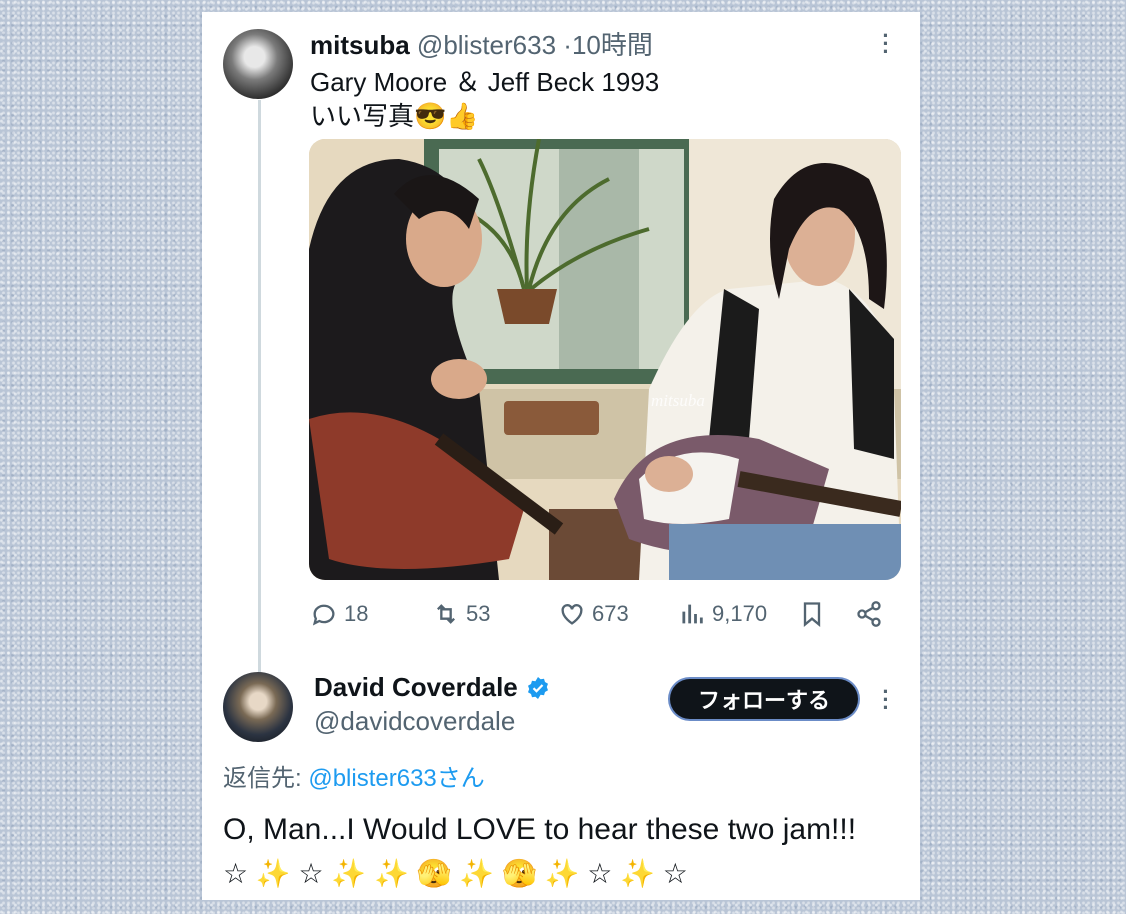 The image size is (1126, 914). I want to click on reply-icon, so click(323, 615).